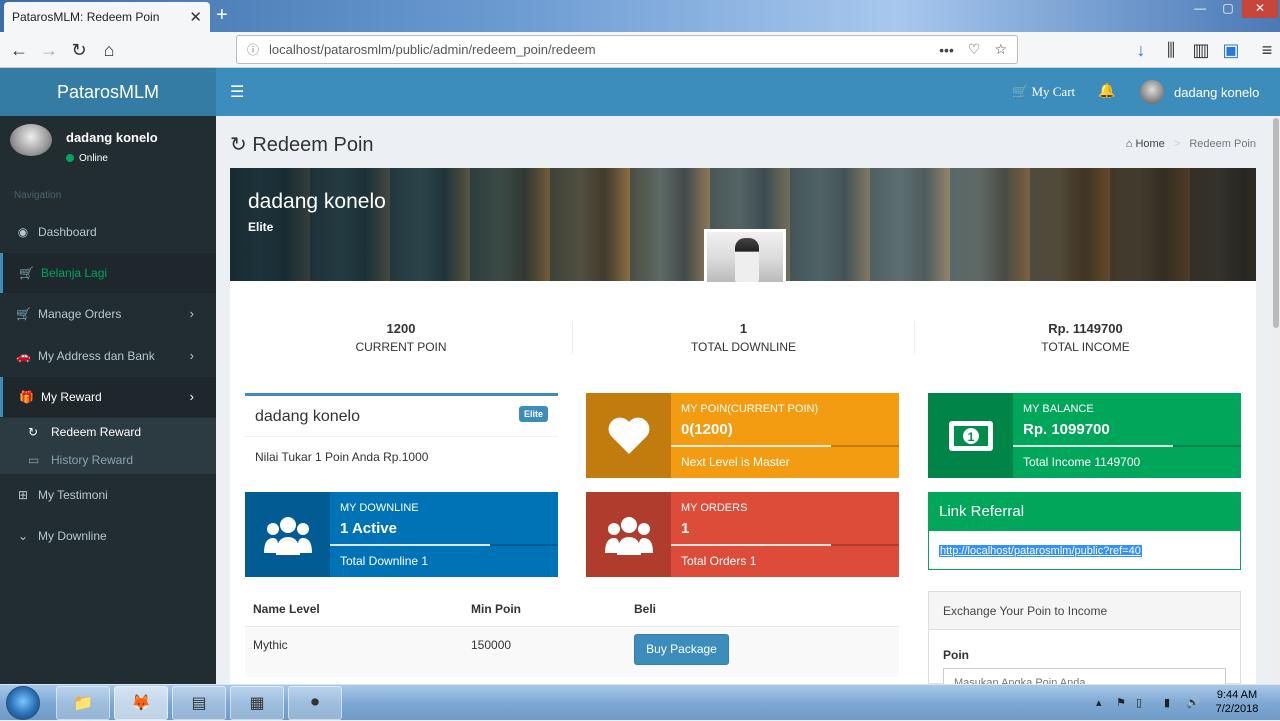 The image size is (1280, 721). What do you see at coordinates (1084, 637) in the screenshot?
I see `exchange-form: Exchange Your Poin to Income Poin` at bounding box center [1084, 637].